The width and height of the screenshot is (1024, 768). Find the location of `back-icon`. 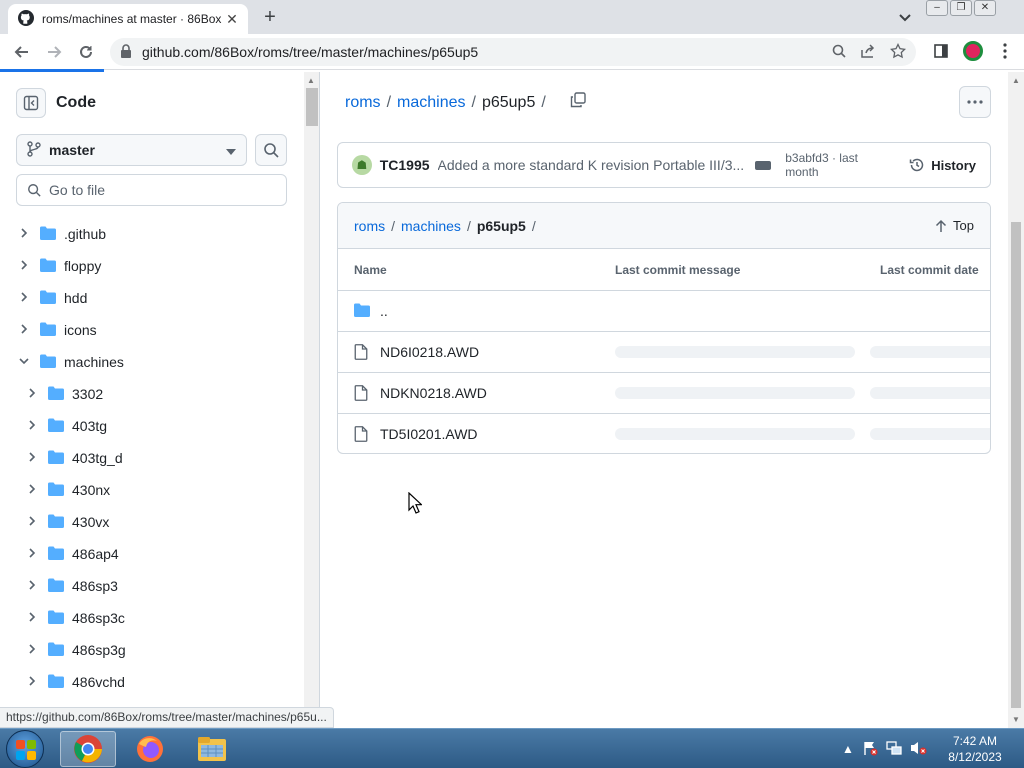

back-icon is located at coordinates (22, 52).